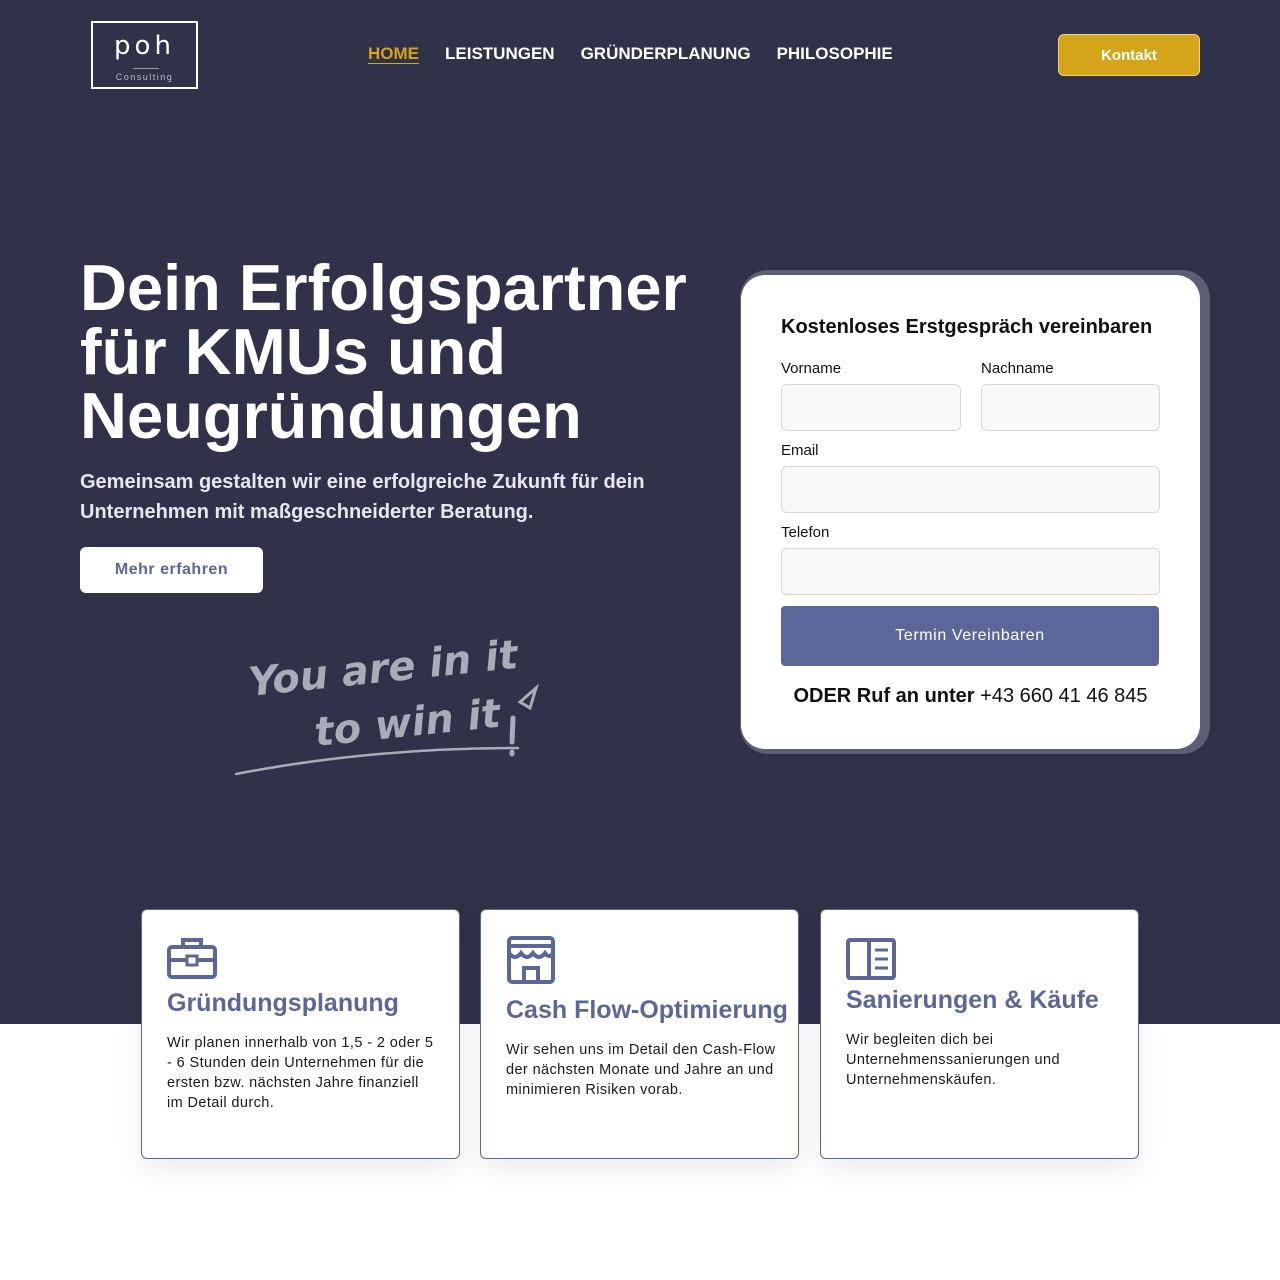 The width and height of the screenshot is (1280, 1280). Describe the element at coordinates (805, 532) in the screenshot. I see `telefon-label: Telefon` at that location.